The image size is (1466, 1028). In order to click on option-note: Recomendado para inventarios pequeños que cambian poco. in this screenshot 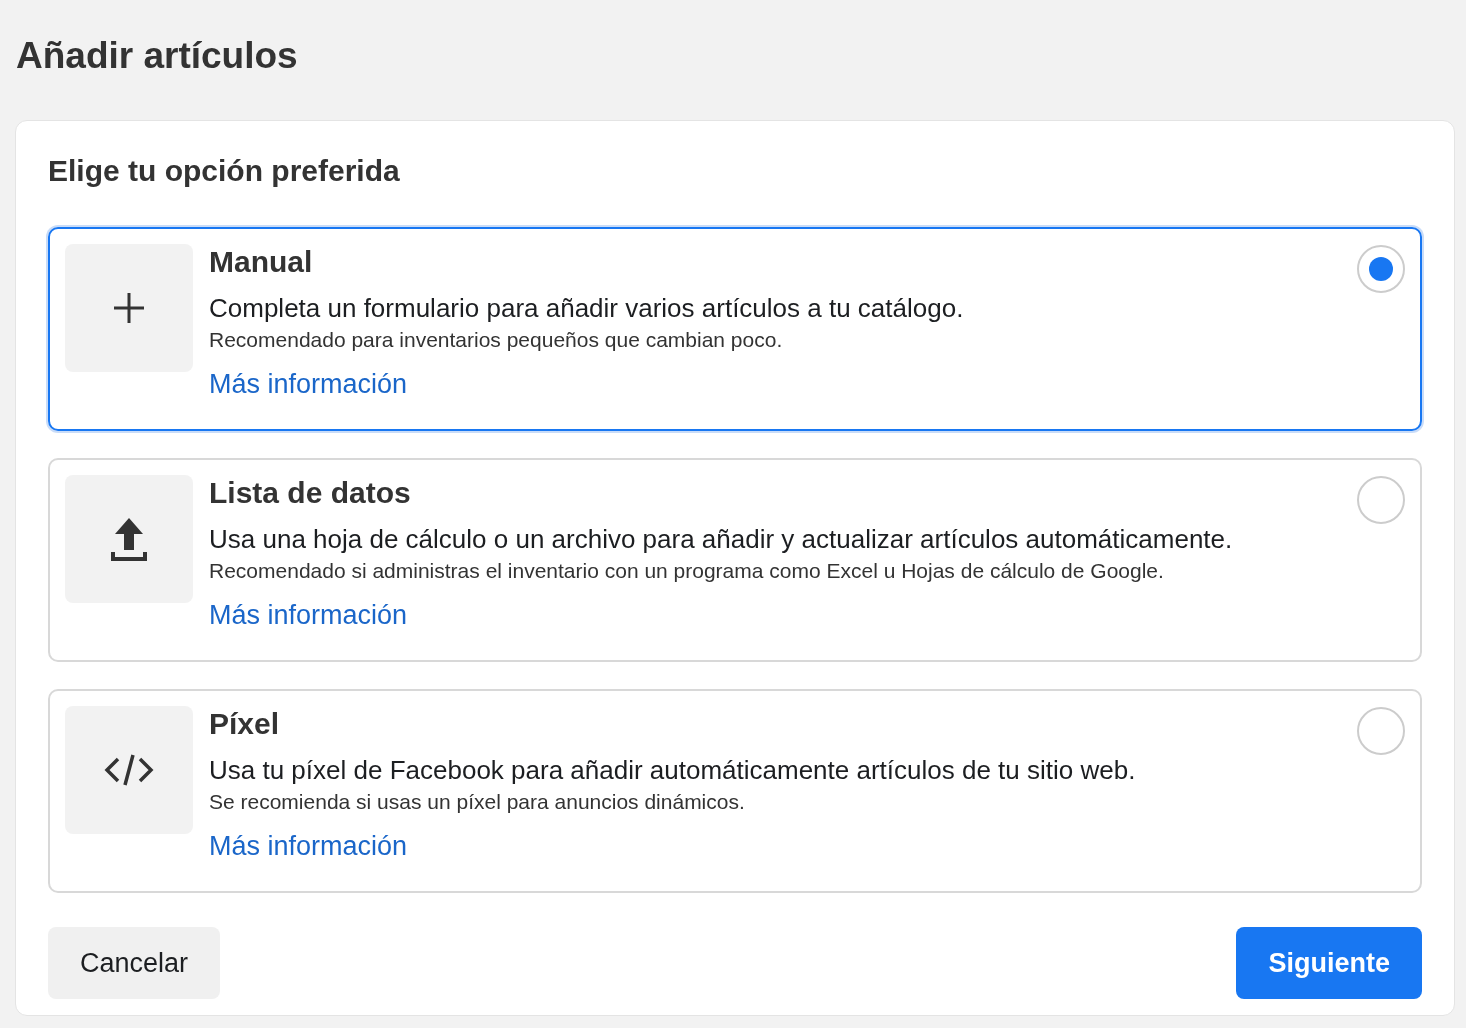, I will do `click(496, 340)`.